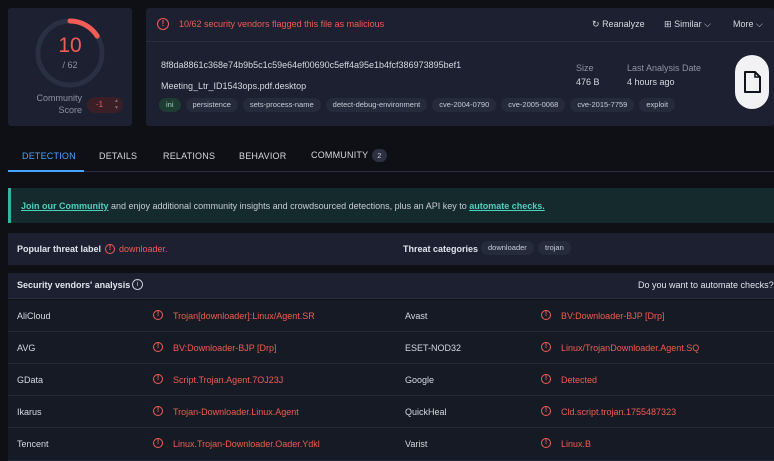 This screenshot has height=461, width=774. I want to click on vendor-name: Tencent, so click(33, 444).